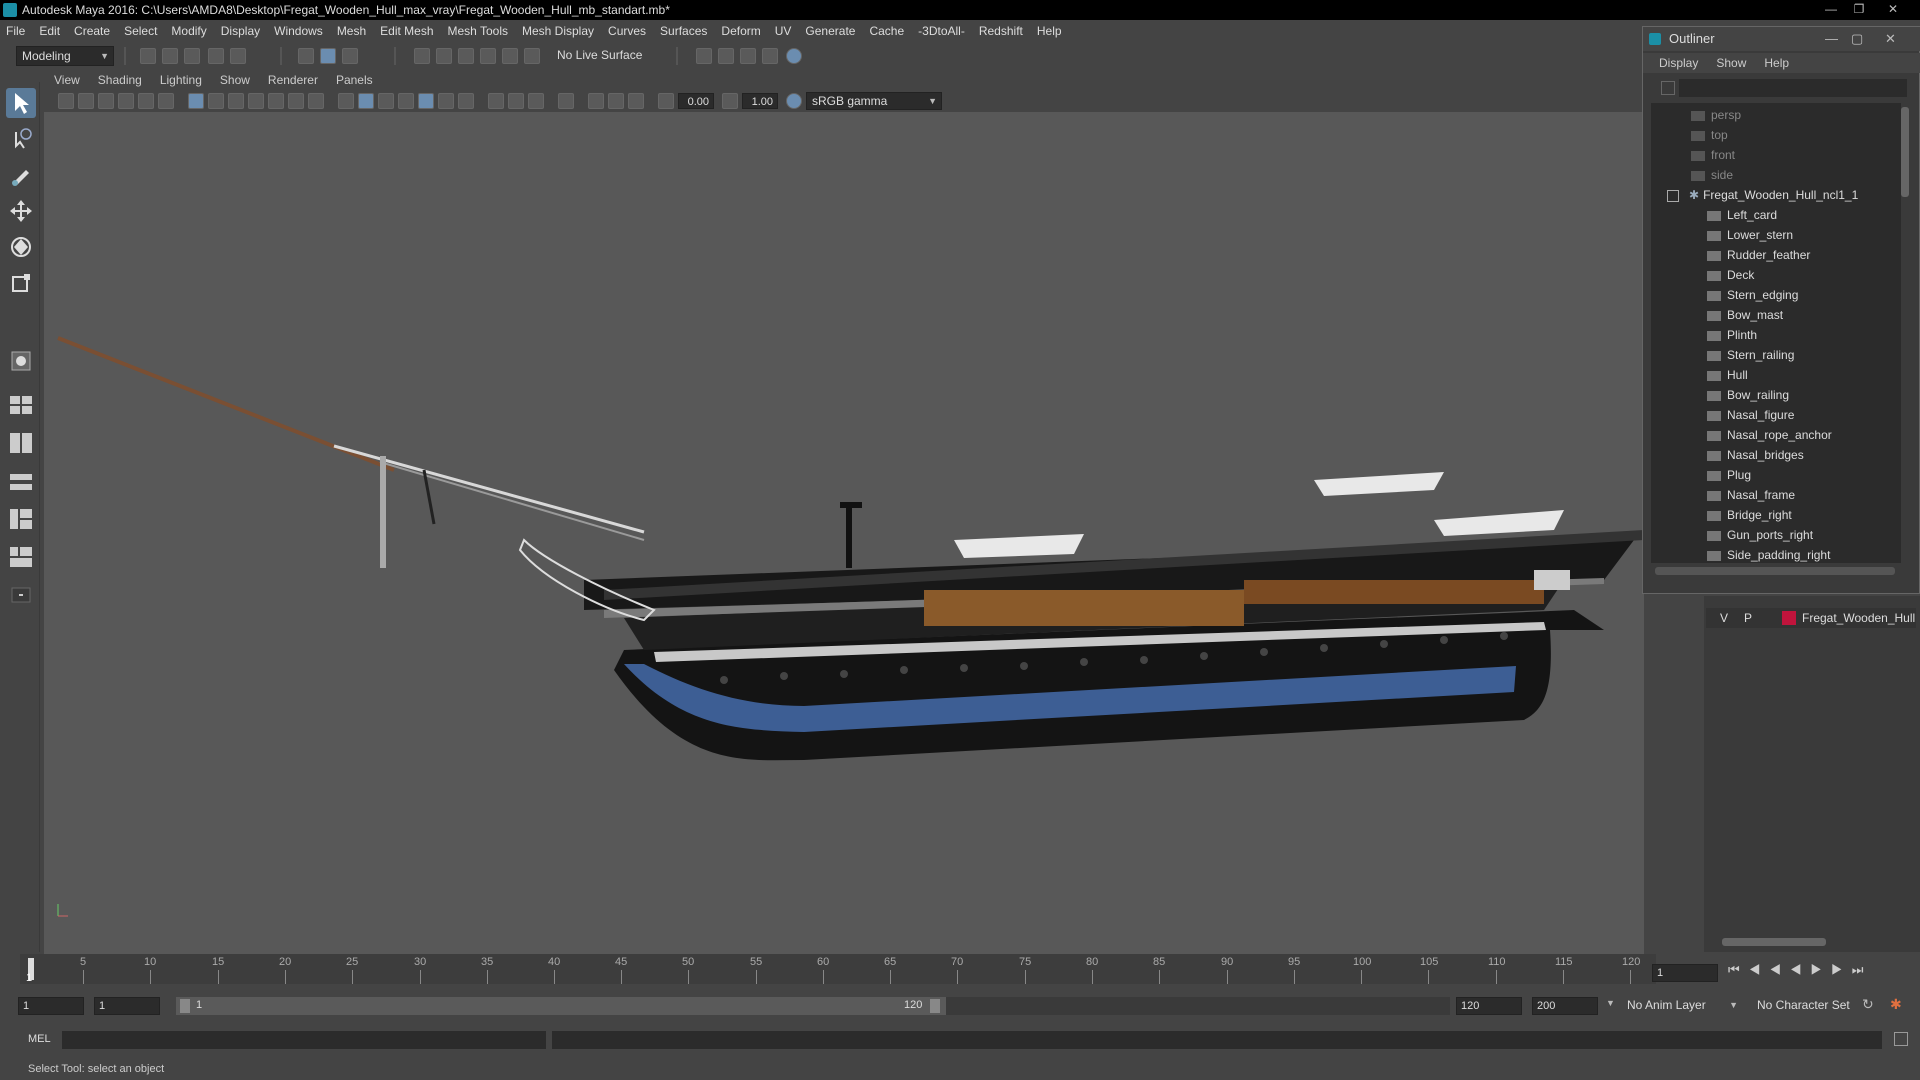  Describe the element at coordinates (636, 101) in the screenshot. I see `anti-alias-icon` at that location.